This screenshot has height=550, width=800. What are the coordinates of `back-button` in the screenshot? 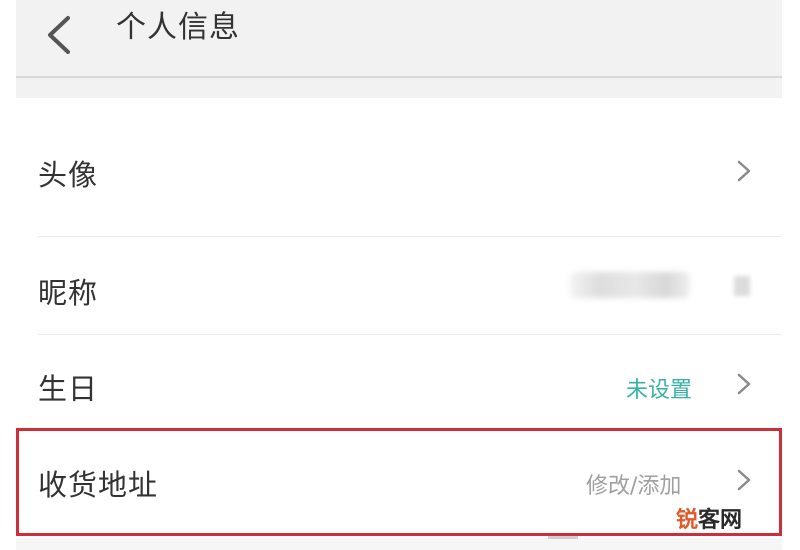 It's located at (61, 35).